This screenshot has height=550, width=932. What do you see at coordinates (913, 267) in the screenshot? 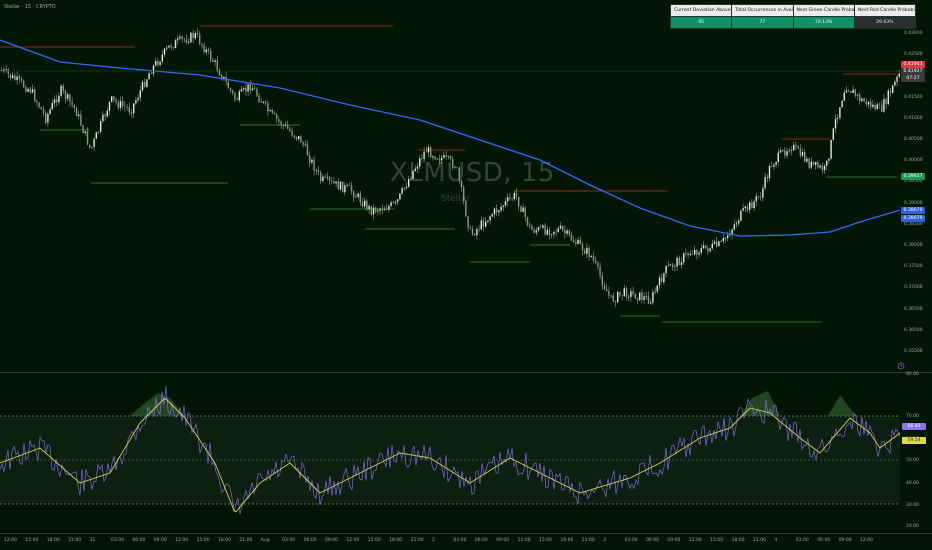
I see `price-tick-label: 0.37500` at bounding box center [913, 267].